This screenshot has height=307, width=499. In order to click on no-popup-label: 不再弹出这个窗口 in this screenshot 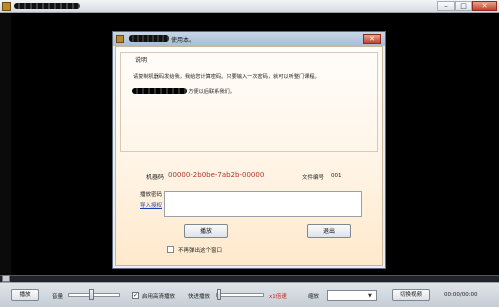, I will do `click(200, 251)`.